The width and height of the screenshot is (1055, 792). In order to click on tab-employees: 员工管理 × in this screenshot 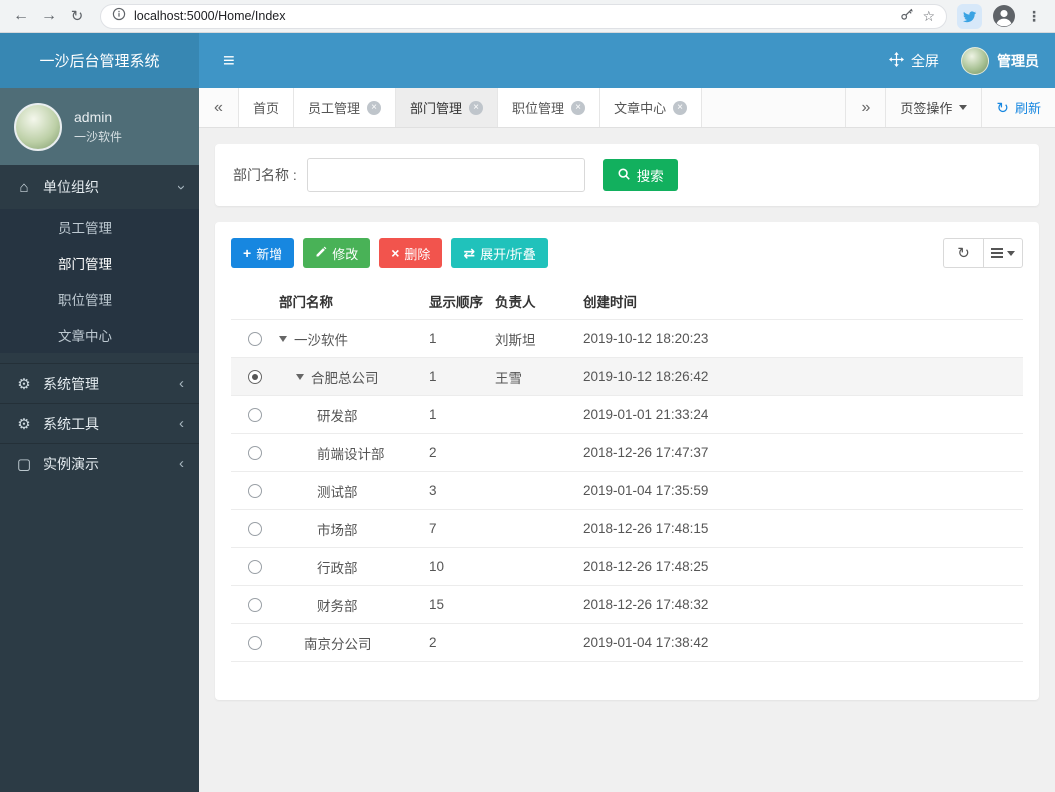, I will do `click(345, 107)`.